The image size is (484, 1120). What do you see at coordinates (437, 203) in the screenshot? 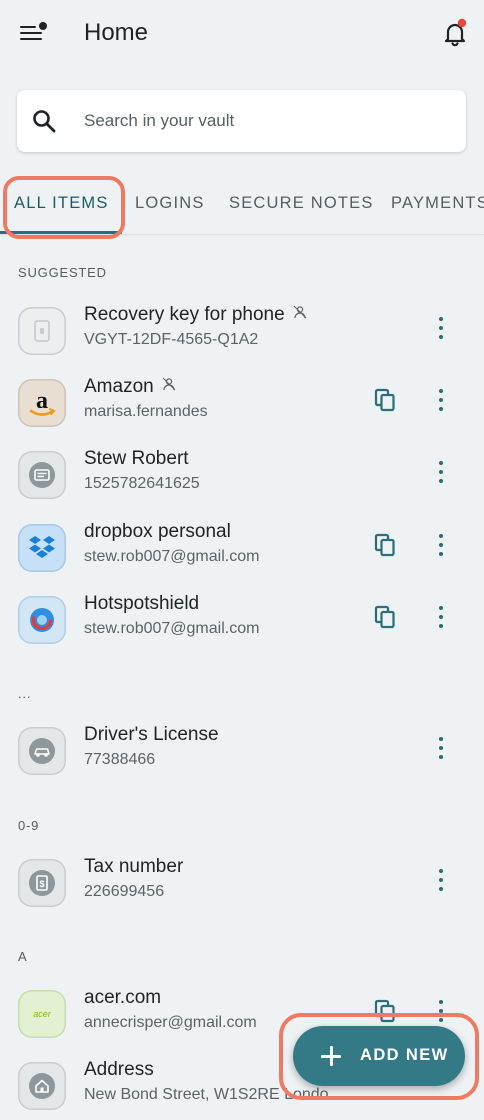
I see `tab-payments: PAYMENTS` at bounding box center [437, 203].